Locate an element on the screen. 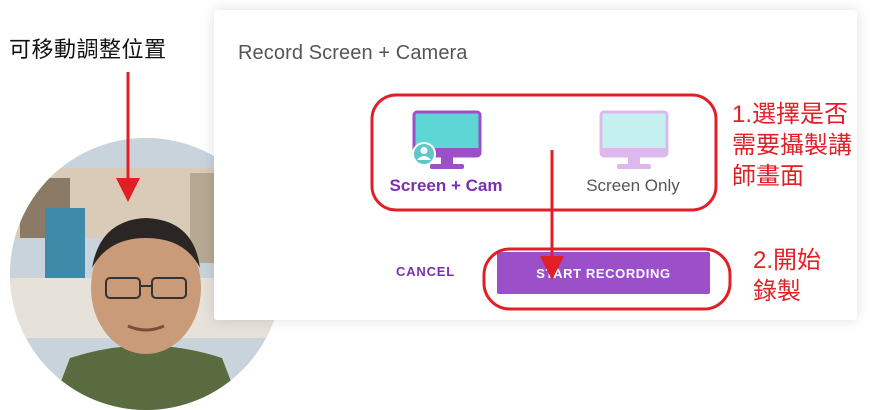  monitor-icon is located at coordinates (634, 139).